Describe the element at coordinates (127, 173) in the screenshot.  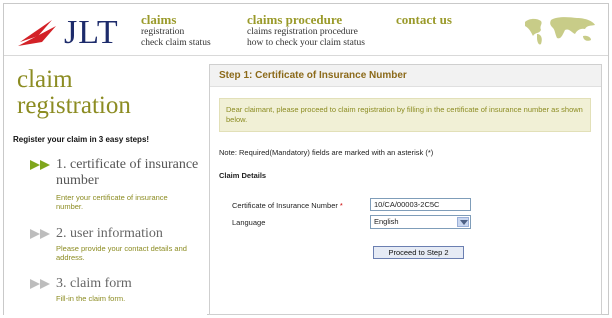
I see `step-1-title: 1. certificate of insurance number` at that location.